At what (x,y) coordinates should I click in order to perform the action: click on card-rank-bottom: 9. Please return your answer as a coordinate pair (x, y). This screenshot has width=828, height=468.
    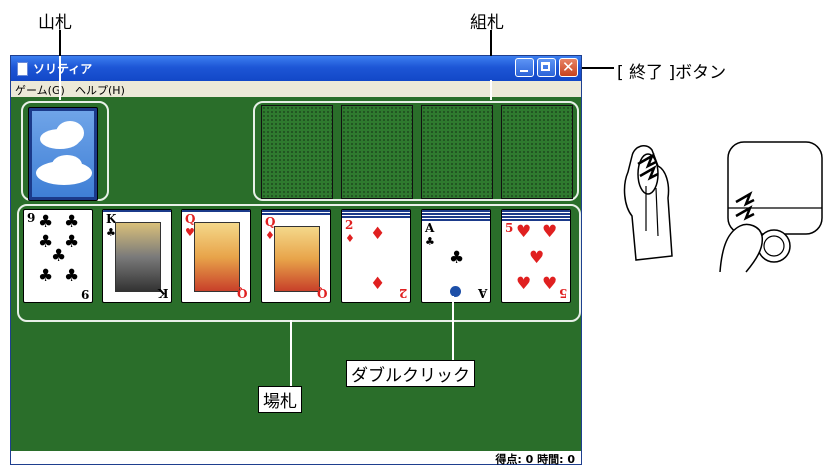
    Looking at the image, I should click on (84, 294).